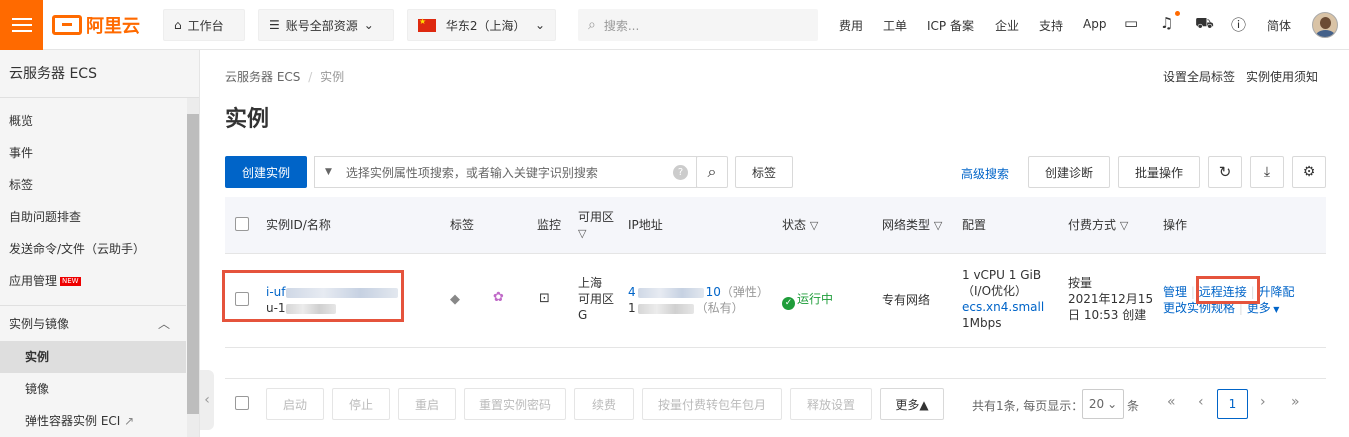 The width and height of the screenshot is (1349, 437). What do you see at coordinates (471, 172) in the screenshot?
I see `filter-placeholder: 选择实例属性项搜索，或者输入关键字识别搜索` at bounding box center [471, 172].